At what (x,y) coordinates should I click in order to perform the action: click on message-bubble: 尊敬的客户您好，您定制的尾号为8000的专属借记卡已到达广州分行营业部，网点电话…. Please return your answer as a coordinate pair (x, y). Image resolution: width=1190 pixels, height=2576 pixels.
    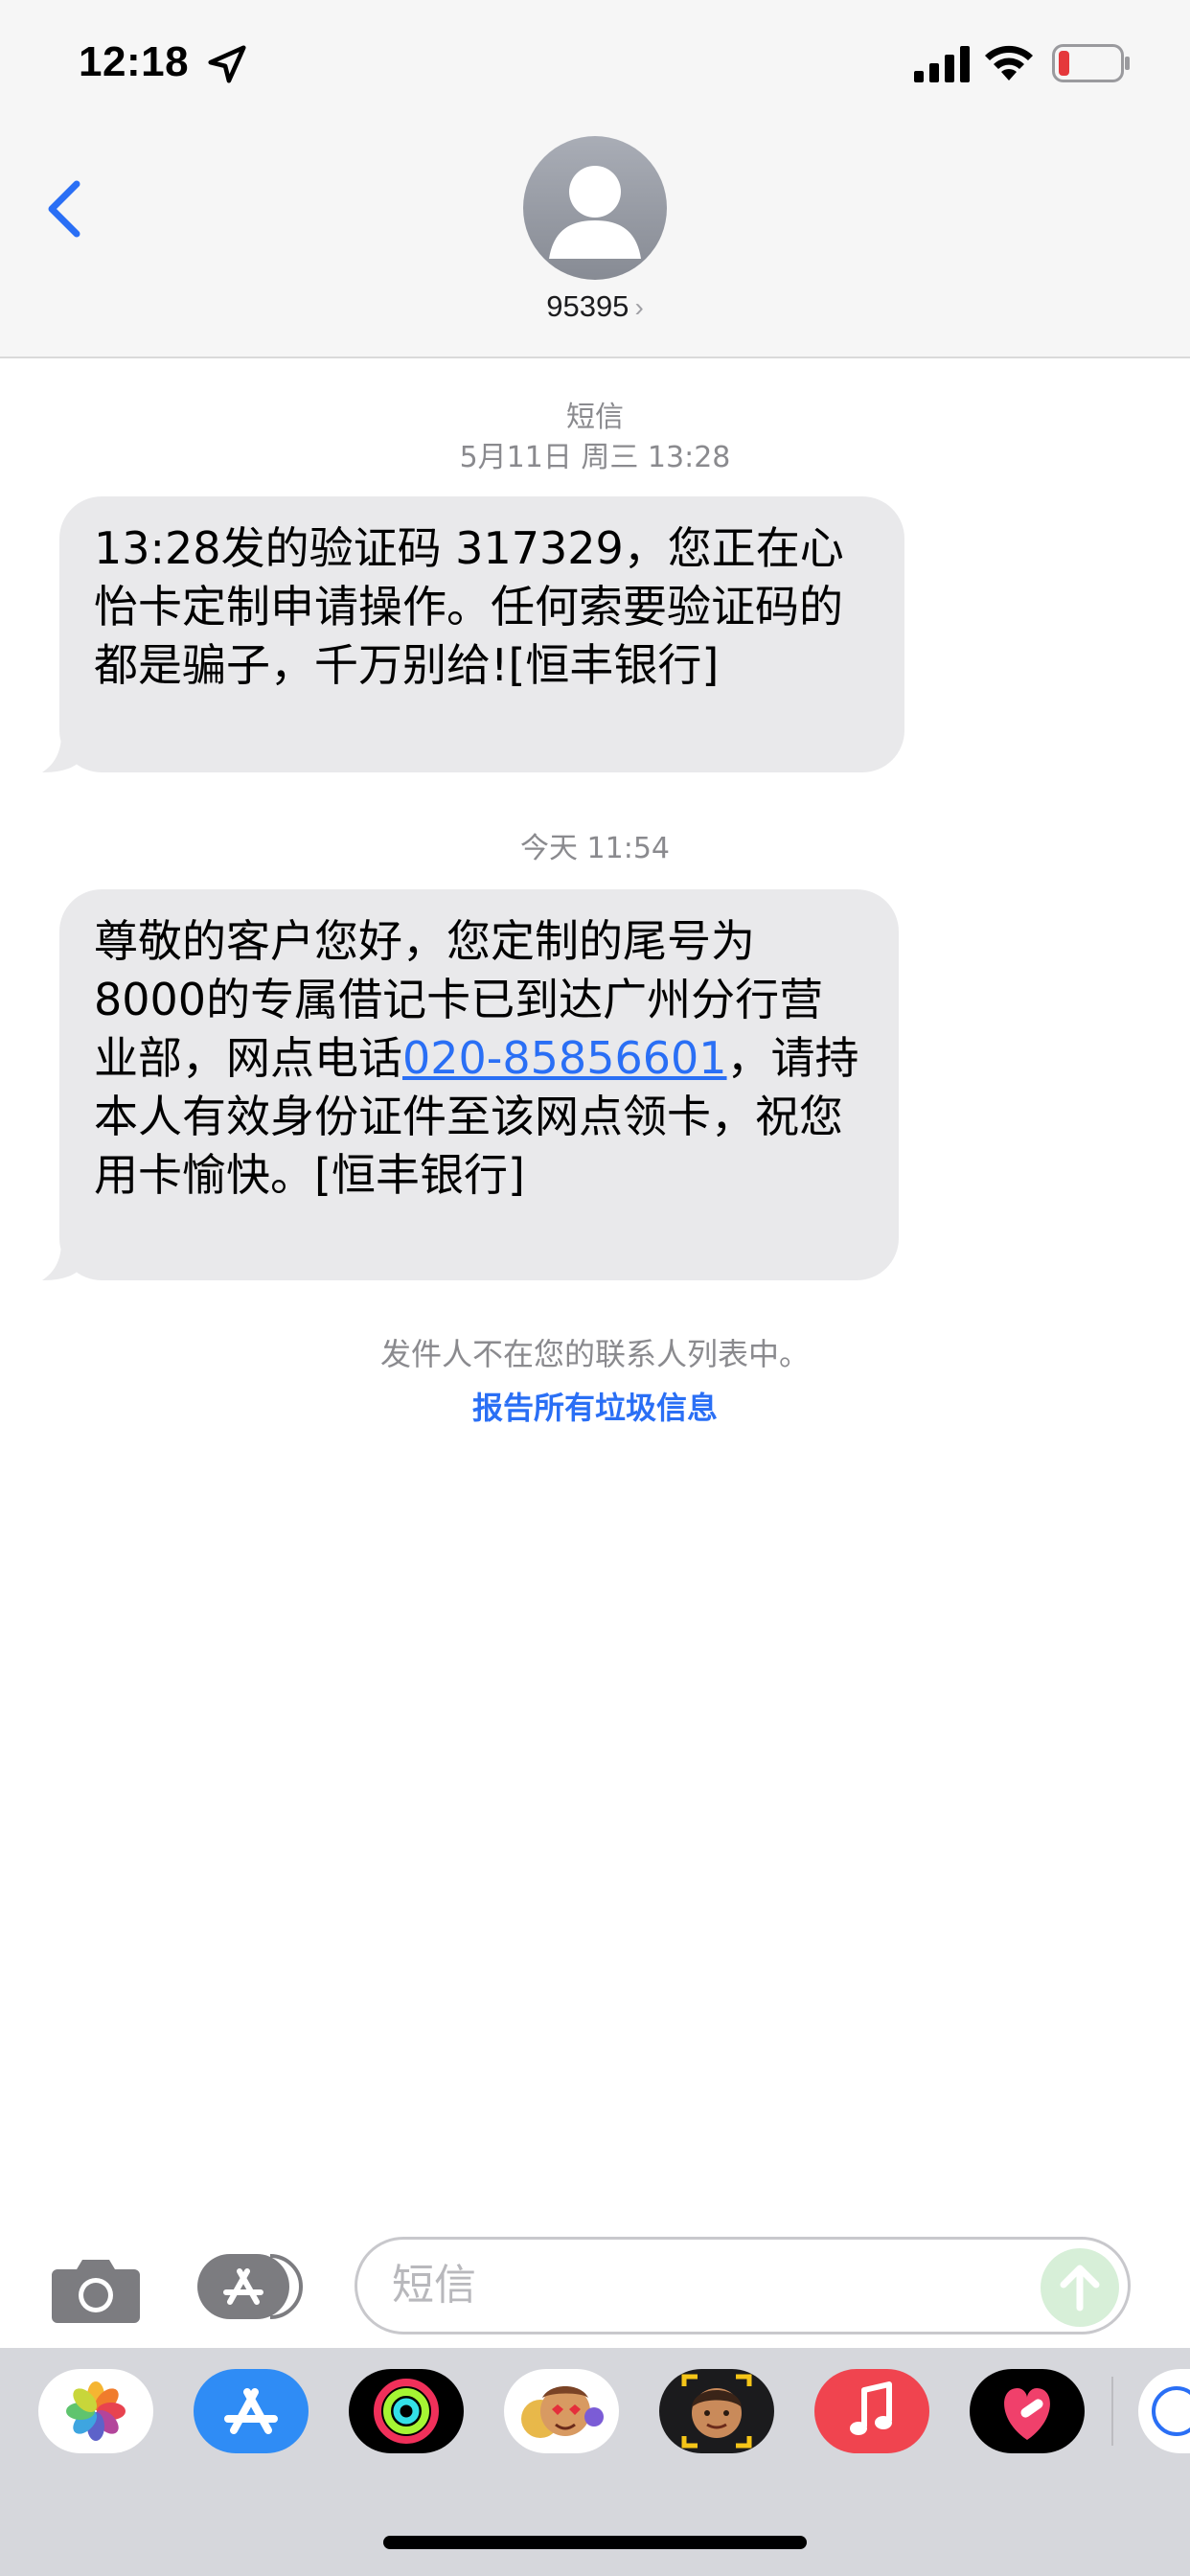
    Looking at the image, I should click on (479, 1084).